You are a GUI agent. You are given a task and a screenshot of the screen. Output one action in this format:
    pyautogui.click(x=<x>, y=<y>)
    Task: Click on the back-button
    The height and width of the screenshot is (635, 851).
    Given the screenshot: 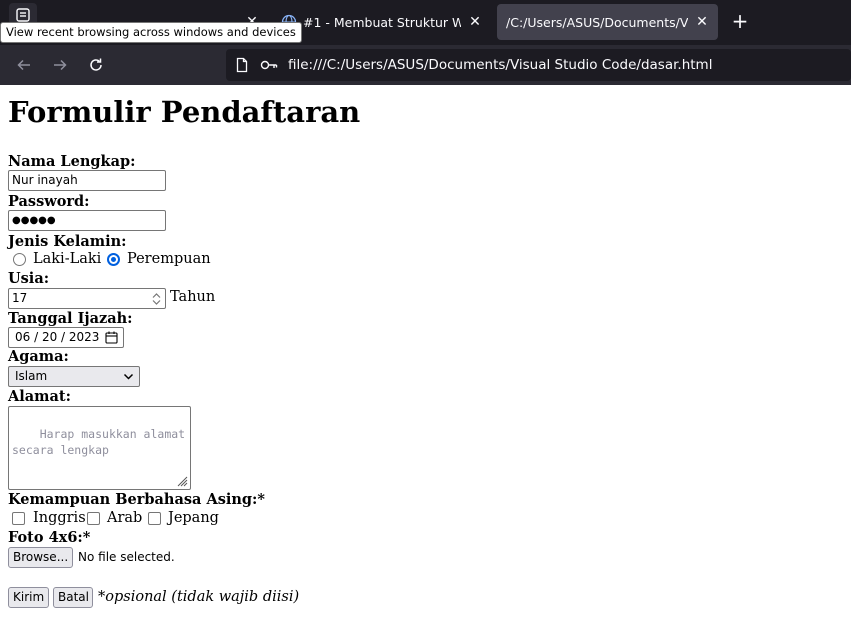 What is the action you would take?
    pyautogui.click(x=24, y=65)
    